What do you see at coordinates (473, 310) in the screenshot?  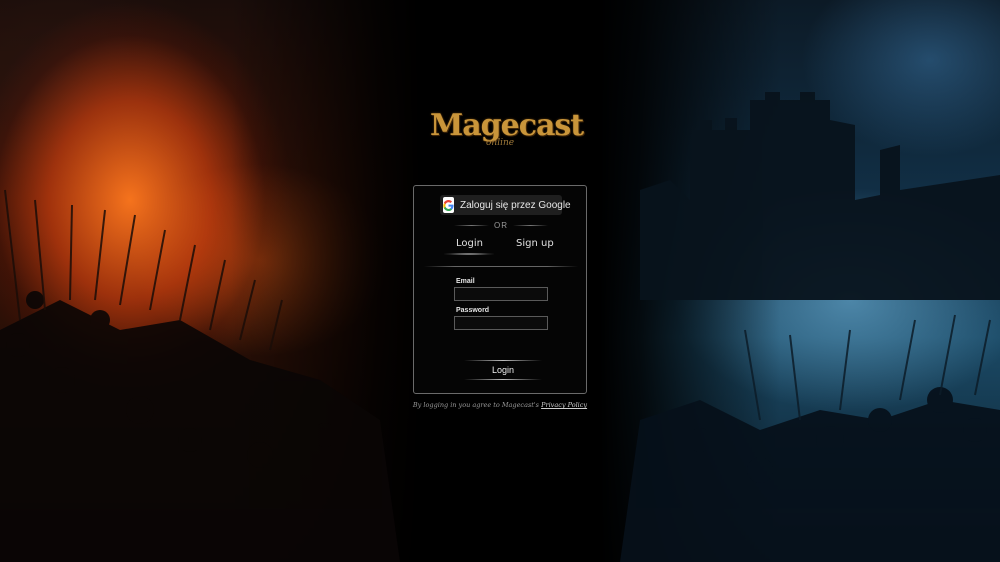 I see `password-label: Password` at bounding box center [473, 310].